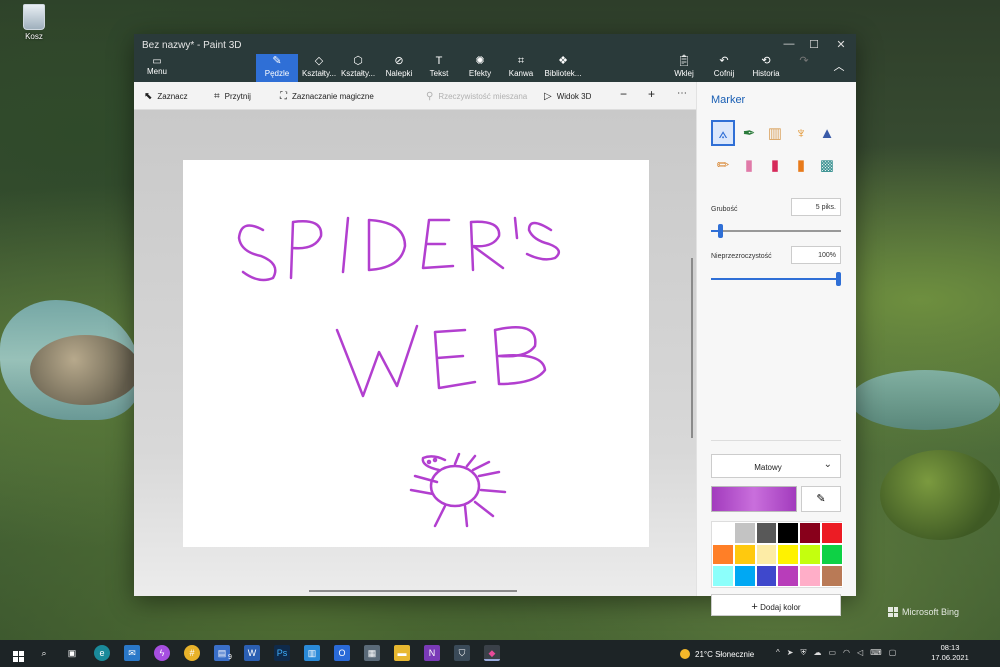 This screenshot has height=667, width=1000. Describe the element at coordinates (717, 654) in the screenshot. I see `weather-widget: 21°C Słonecznie` at that location.